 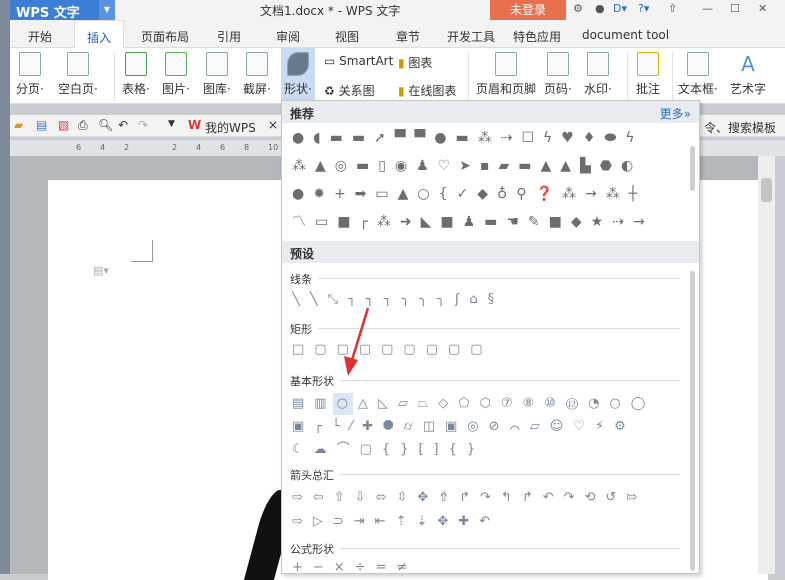 What do you see at coordinates (408, 36) in the screenshot?
I see `tab-section: 章节` at bounding box center [408, 36].